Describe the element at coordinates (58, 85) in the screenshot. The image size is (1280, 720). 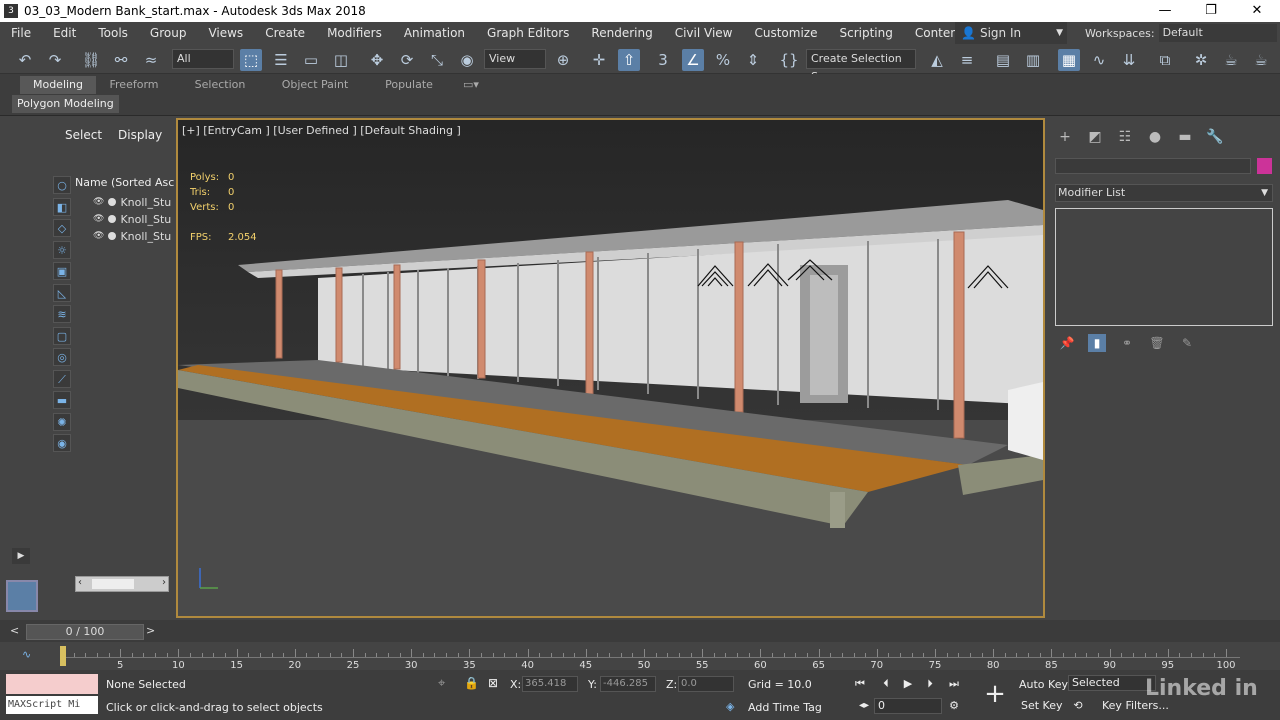
I see `tab-modeling: Modeling` at that location.